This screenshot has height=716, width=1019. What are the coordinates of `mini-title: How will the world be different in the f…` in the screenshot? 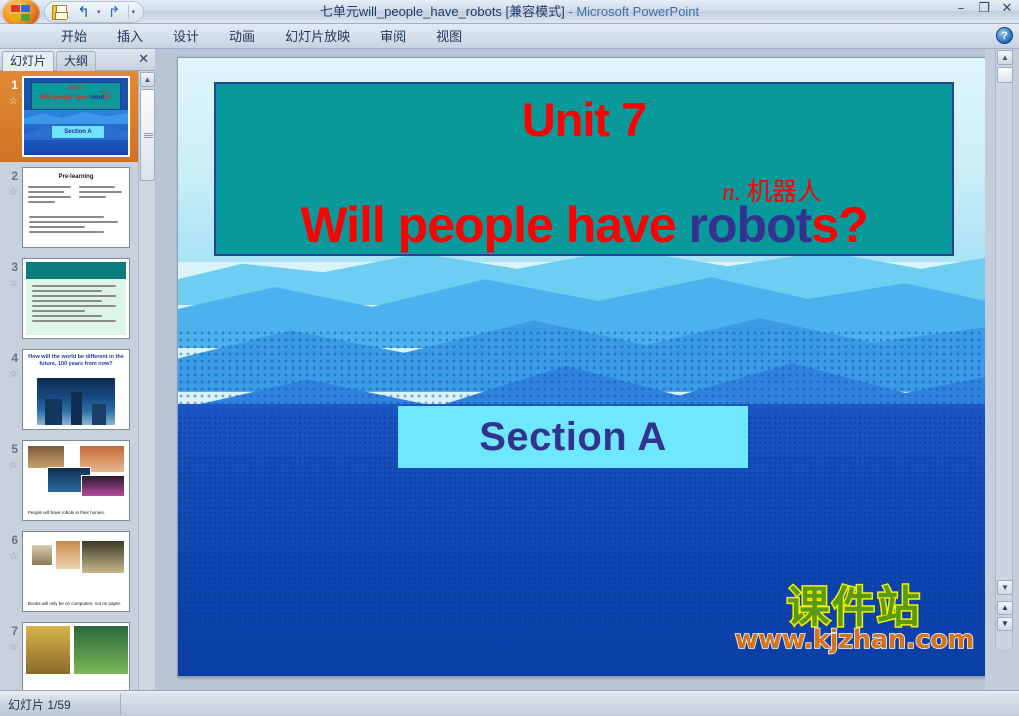 It's located at (76, 360).